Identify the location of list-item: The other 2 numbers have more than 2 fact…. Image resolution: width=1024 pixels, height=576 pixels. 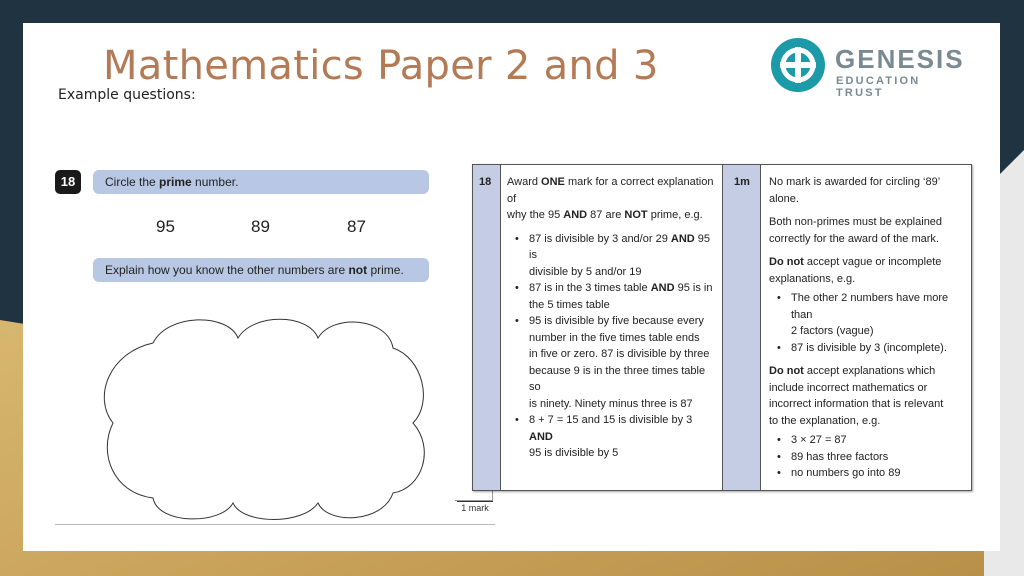
(873, 315).